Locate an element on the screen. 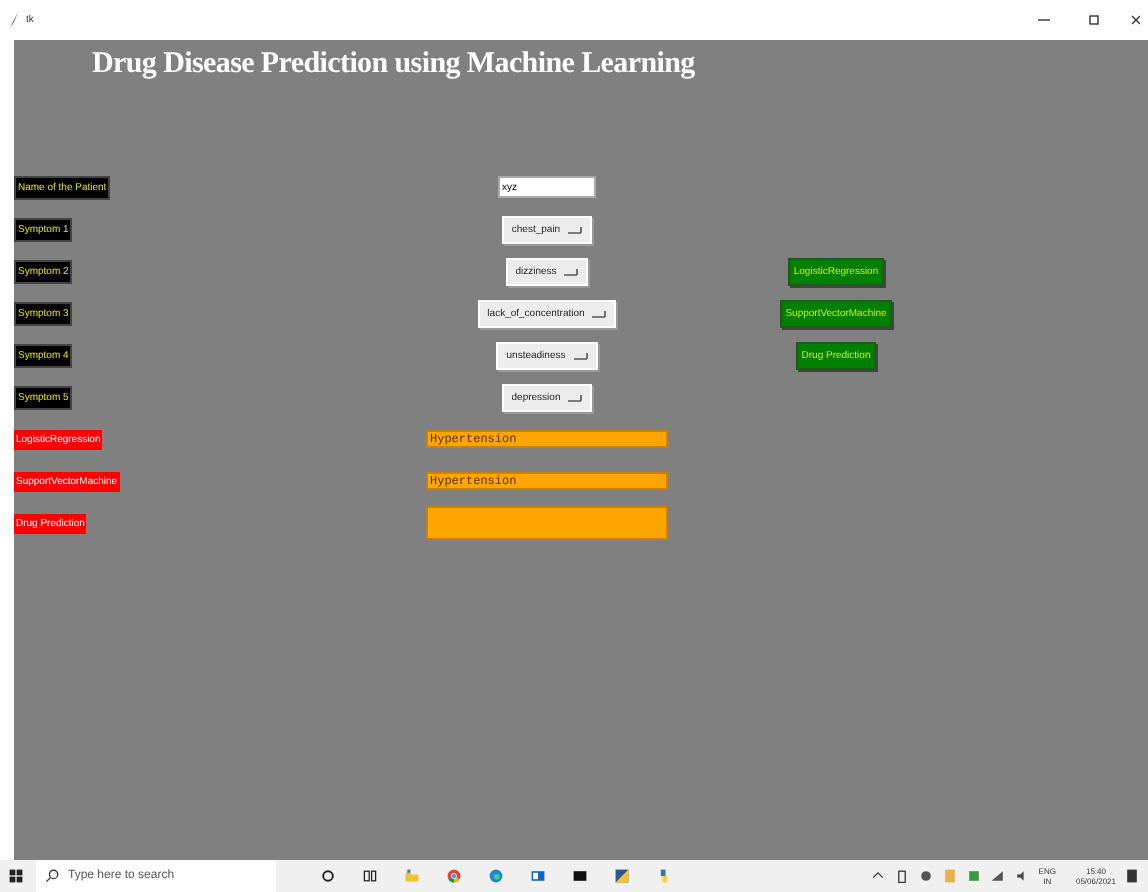  chrome-icon is located at coordinates (454, 876).